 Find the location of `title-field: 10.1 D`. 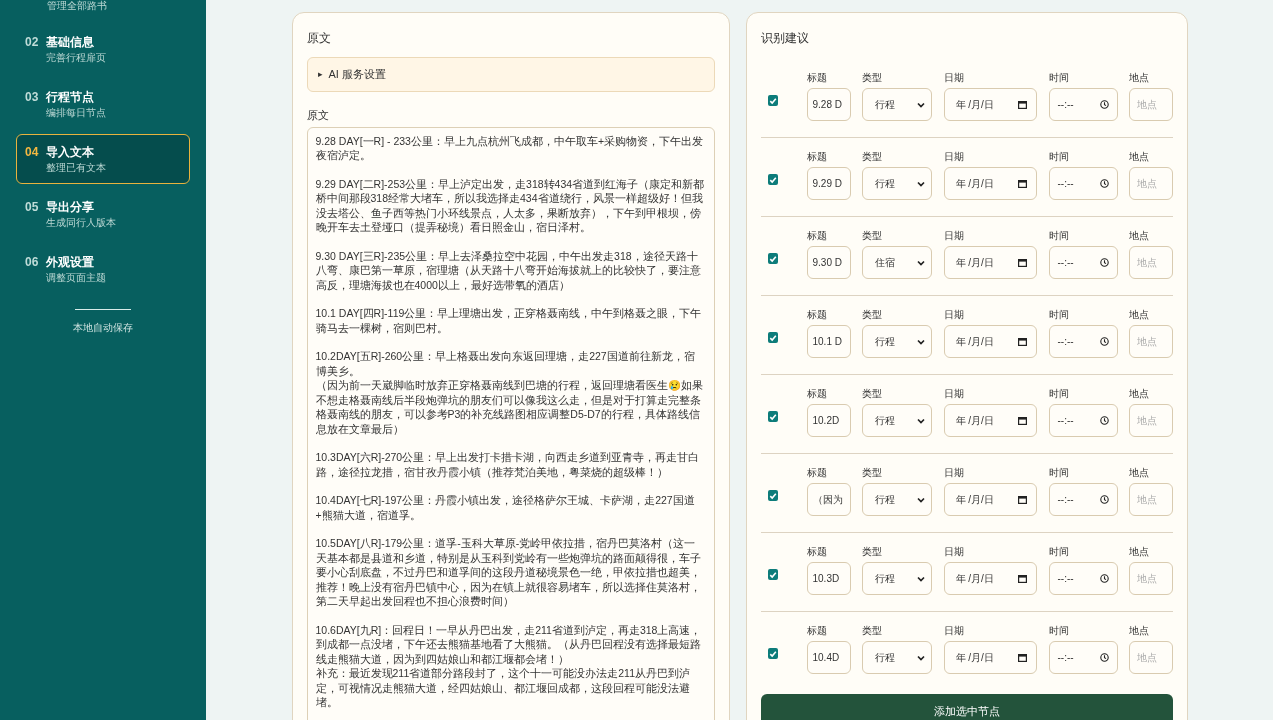

title-field: 10.1 D is located at coordinates (828, 341).